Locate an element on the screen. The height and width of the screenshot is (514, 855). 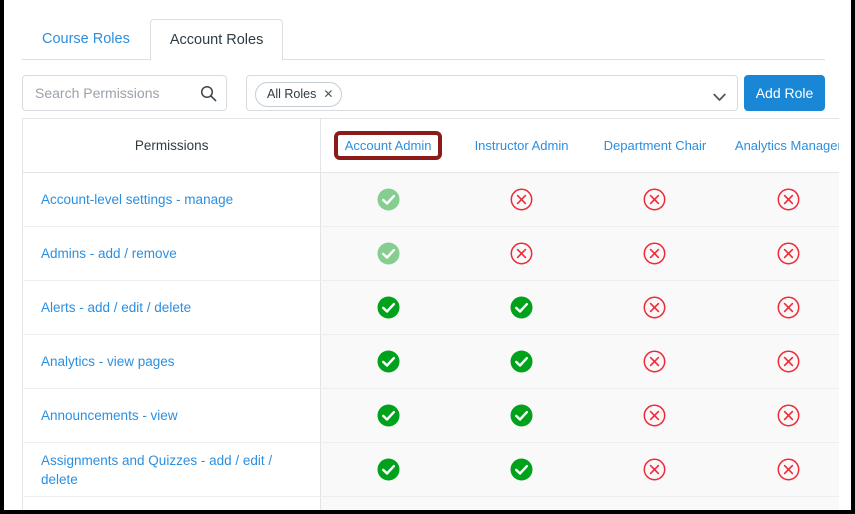
column-header-permissions: Permissions is located at coordinates (172, 145).